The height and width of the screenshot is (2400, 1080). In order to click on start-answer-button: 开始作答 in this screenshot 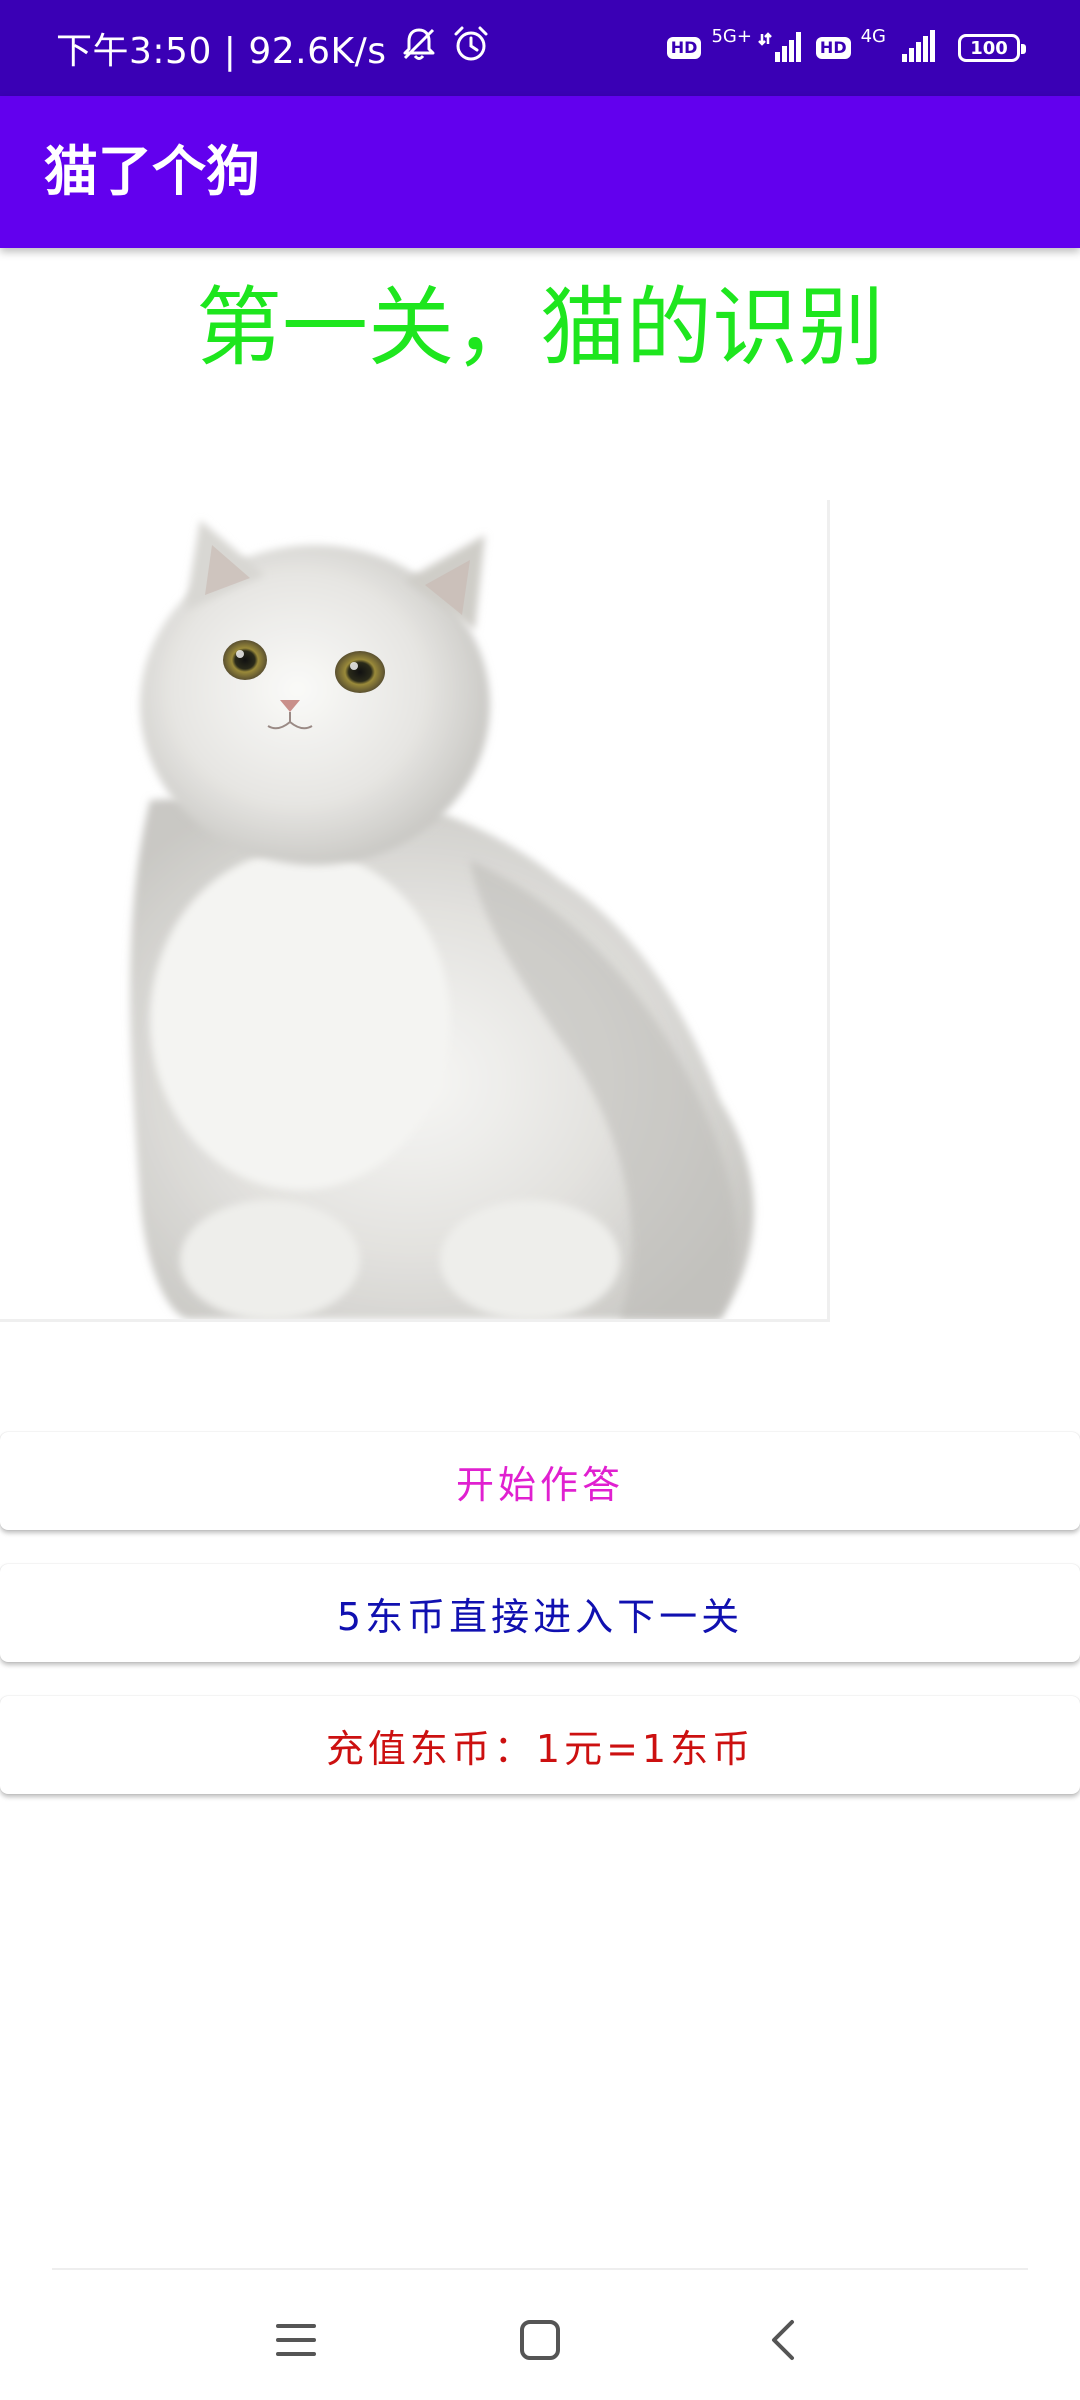, I will do `click(540, 1481)`.